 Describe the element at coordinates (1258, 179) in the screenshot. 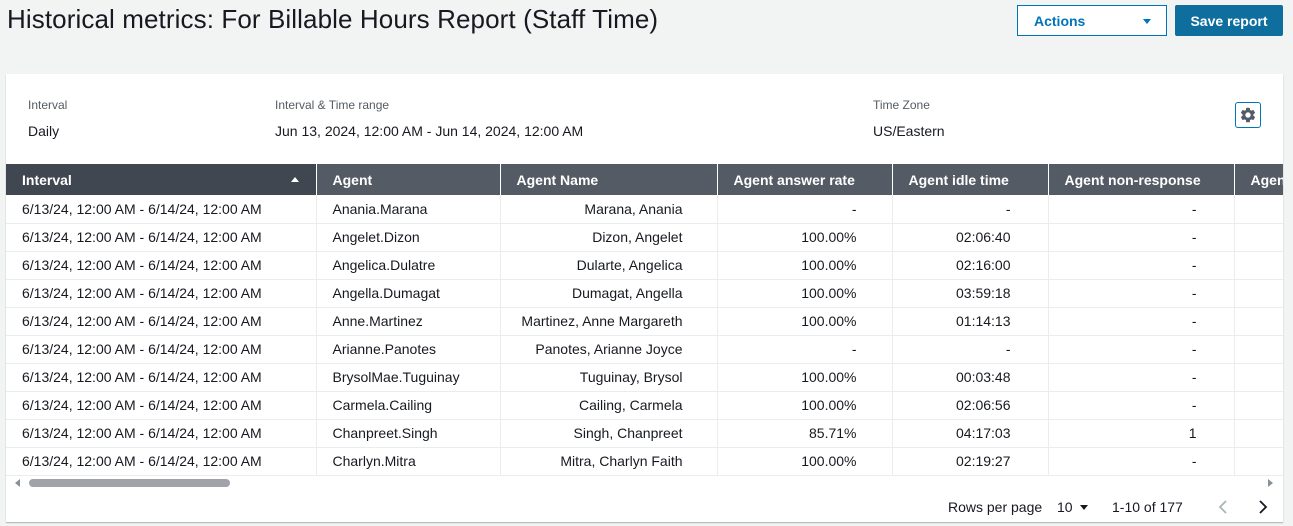

I see `column-header-agent-truncated: Agen` at that location.